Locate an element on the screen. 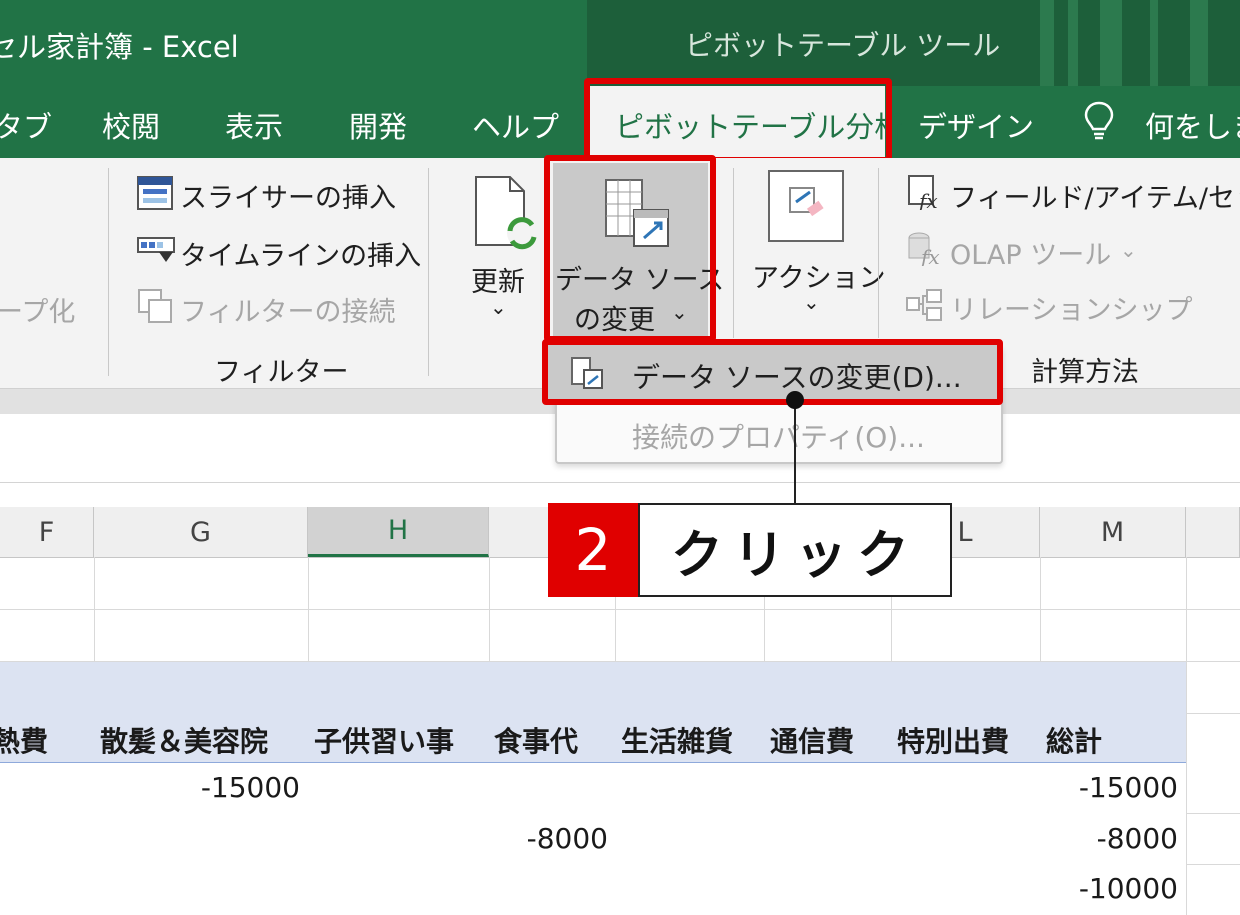 This screenshot has width=1240, height=915. filter-connections-button: フィルターの接続 is located at coordinates (287, 309).